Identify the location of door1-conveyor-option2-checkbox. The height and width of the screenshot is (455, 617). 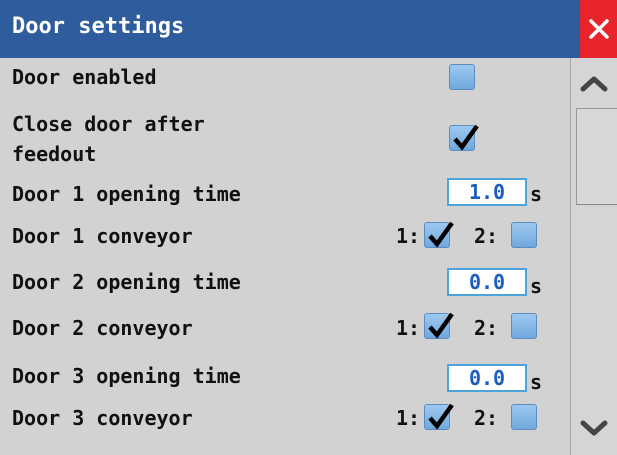
(524, 235).